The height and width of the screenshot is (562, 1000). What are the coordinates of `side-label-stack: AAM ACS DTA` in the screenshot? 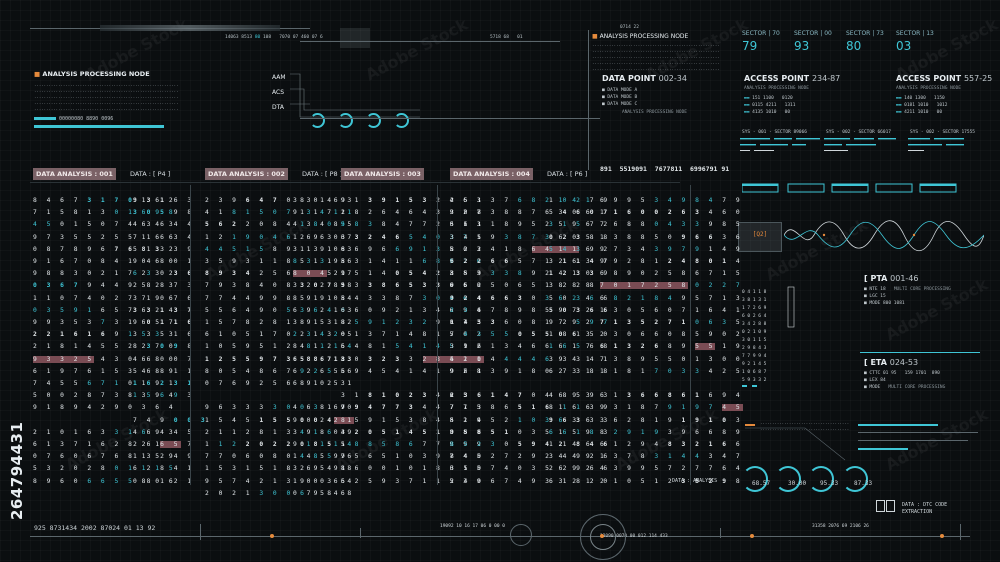 It's located at (279, 92).